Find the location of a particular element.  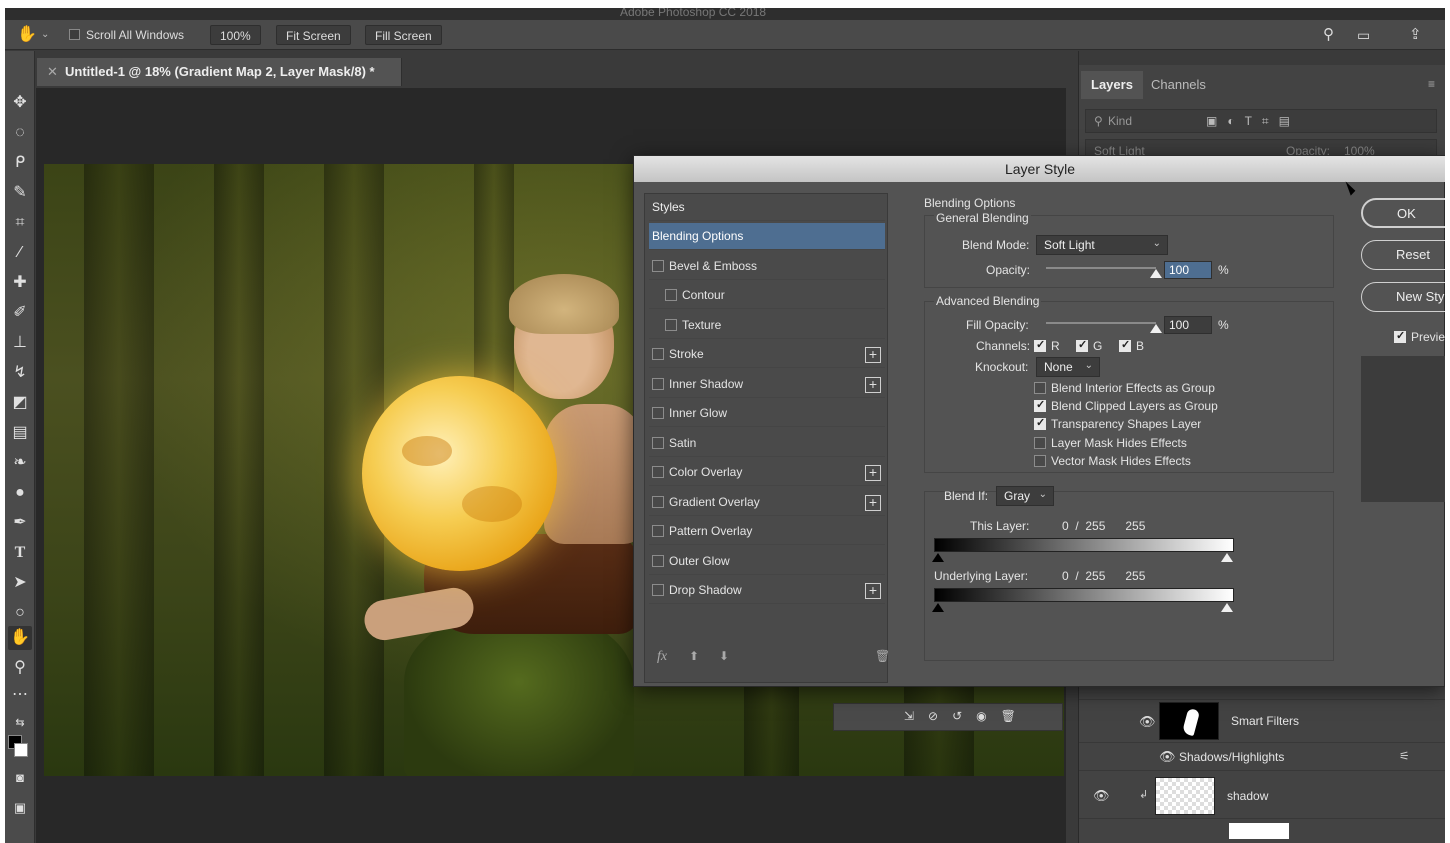

layer-footer-icons: ⇲⊘↺◉🗑 is located at coordinates (967, 716).